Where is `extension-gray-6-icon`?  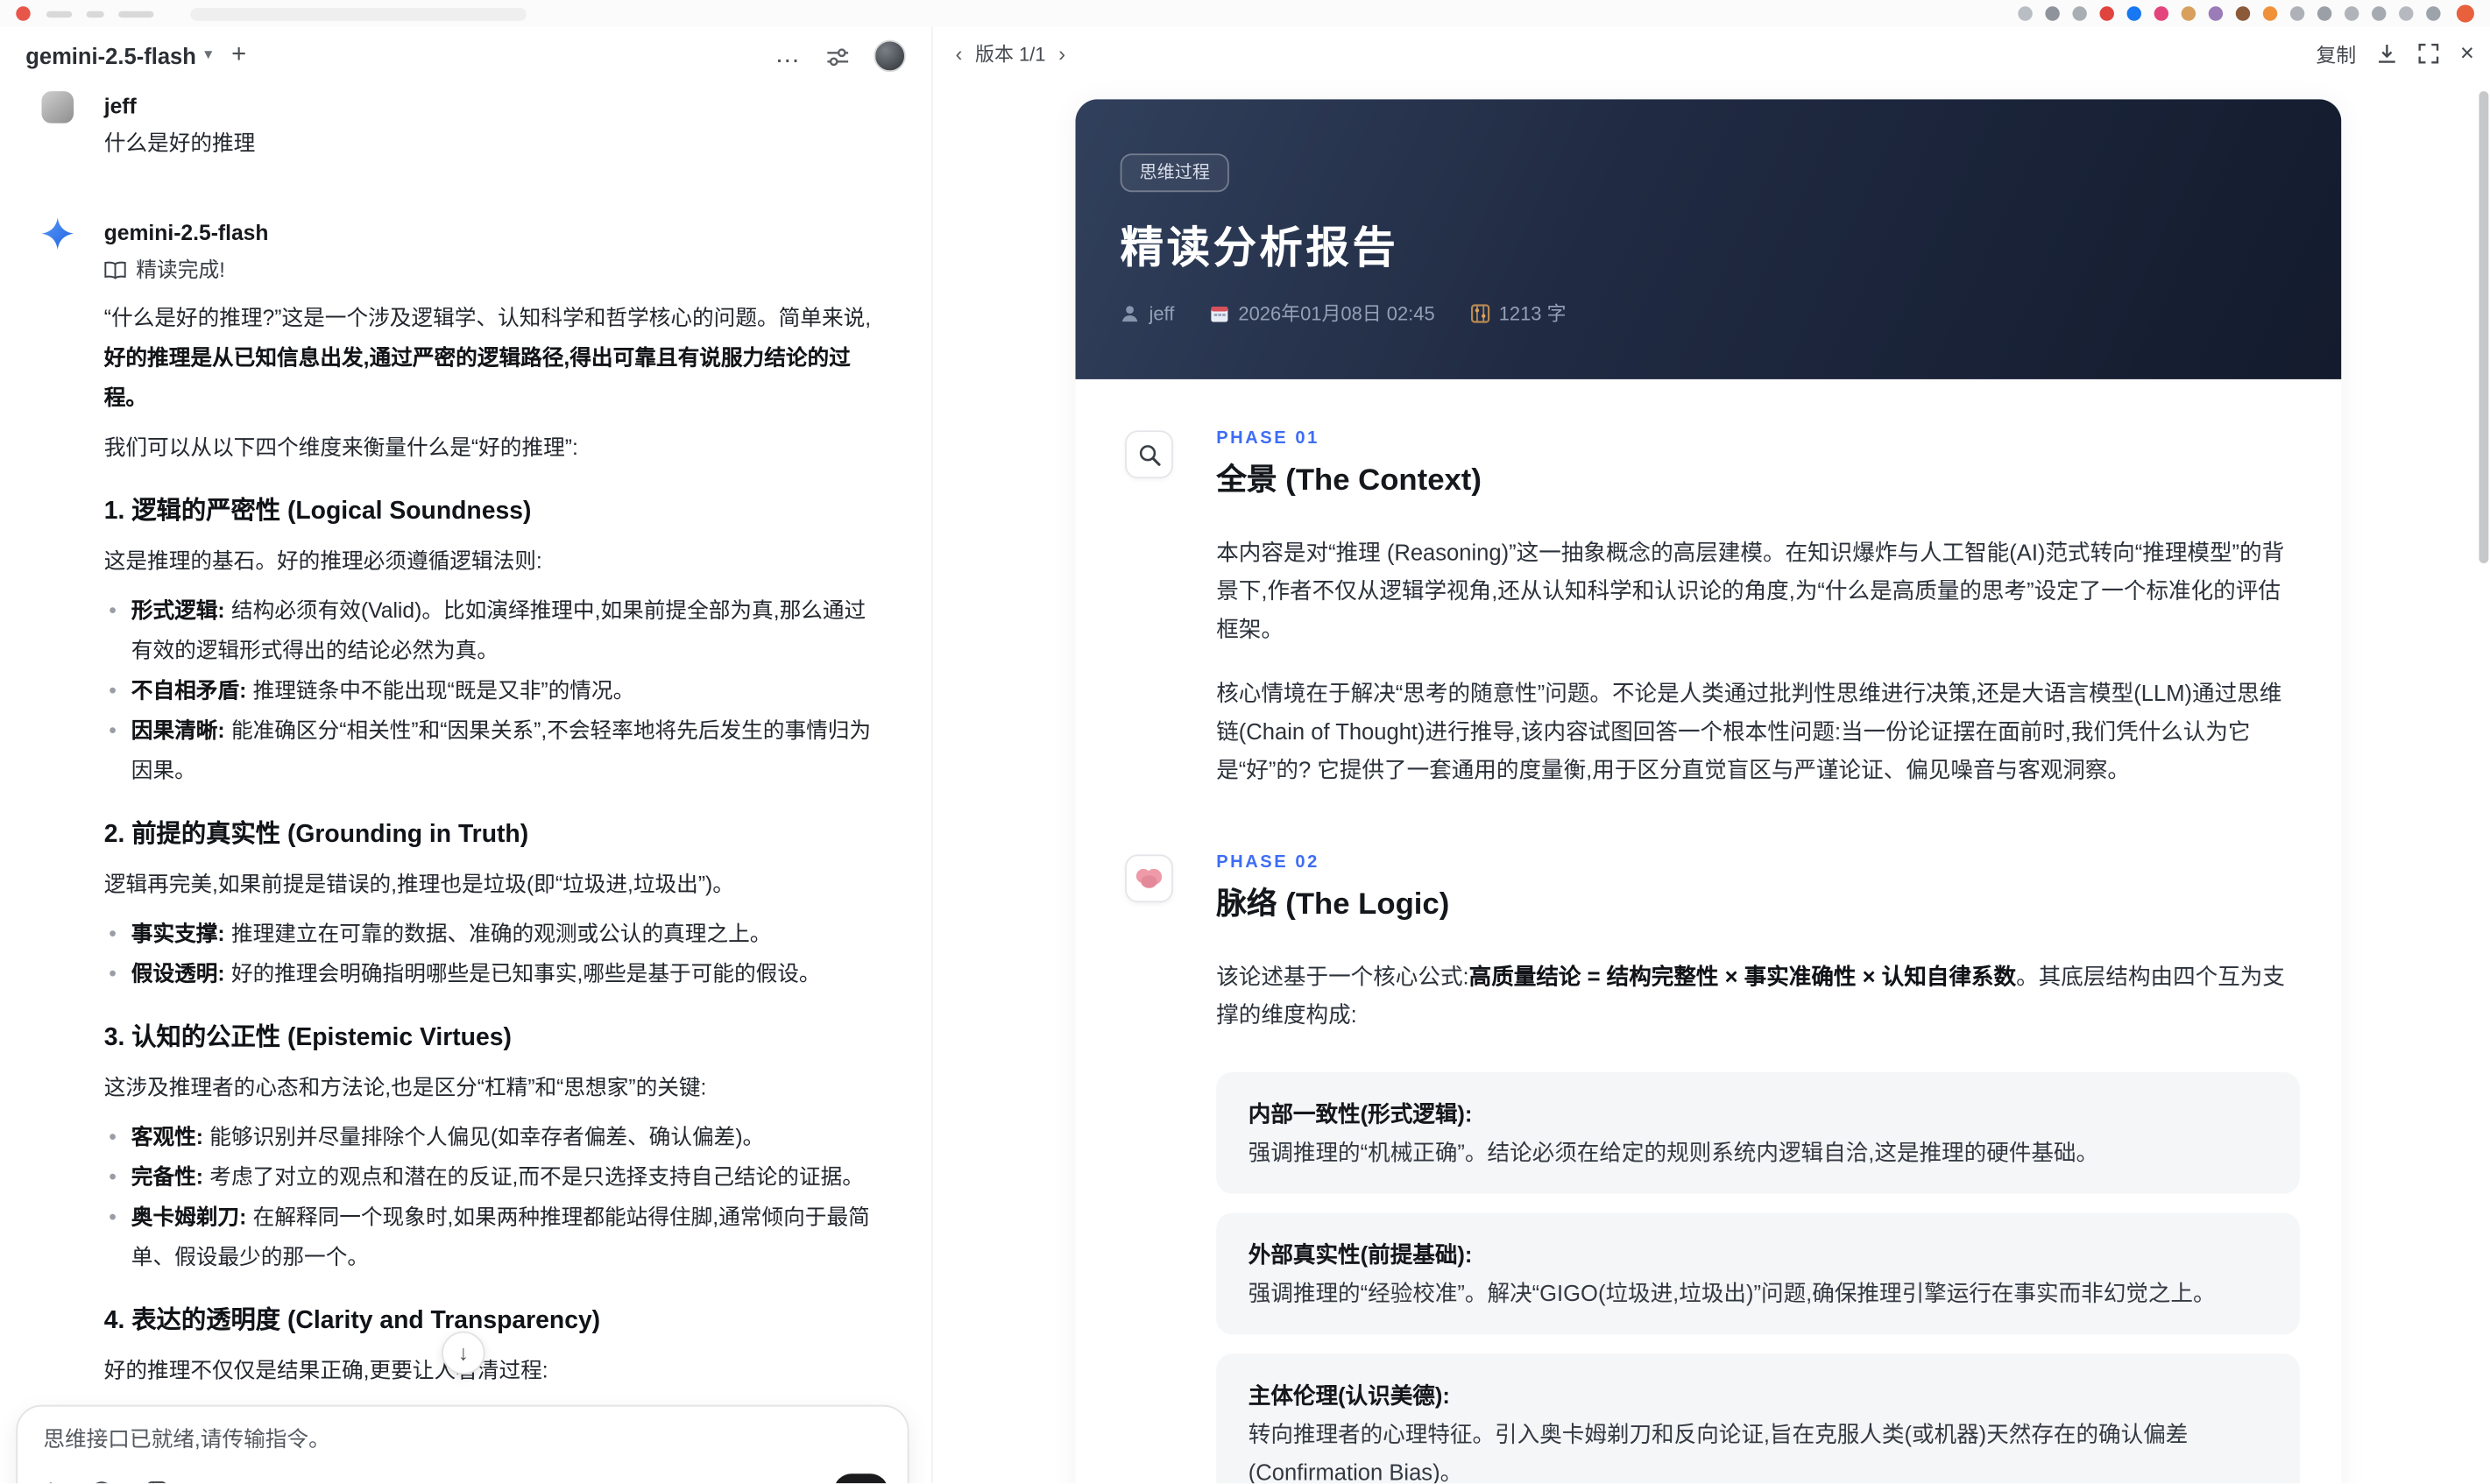 extension-gray-6-icon is located at coordinates (2352, 13).